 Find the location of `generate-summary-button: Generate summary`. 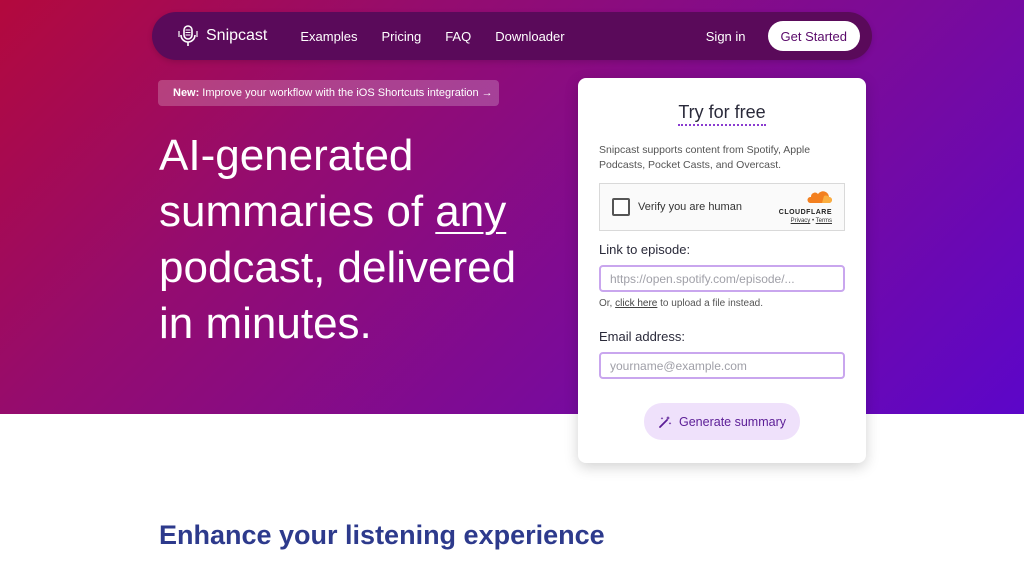

generate-summary-button: Generate summary is located at coordinates (722, 421).